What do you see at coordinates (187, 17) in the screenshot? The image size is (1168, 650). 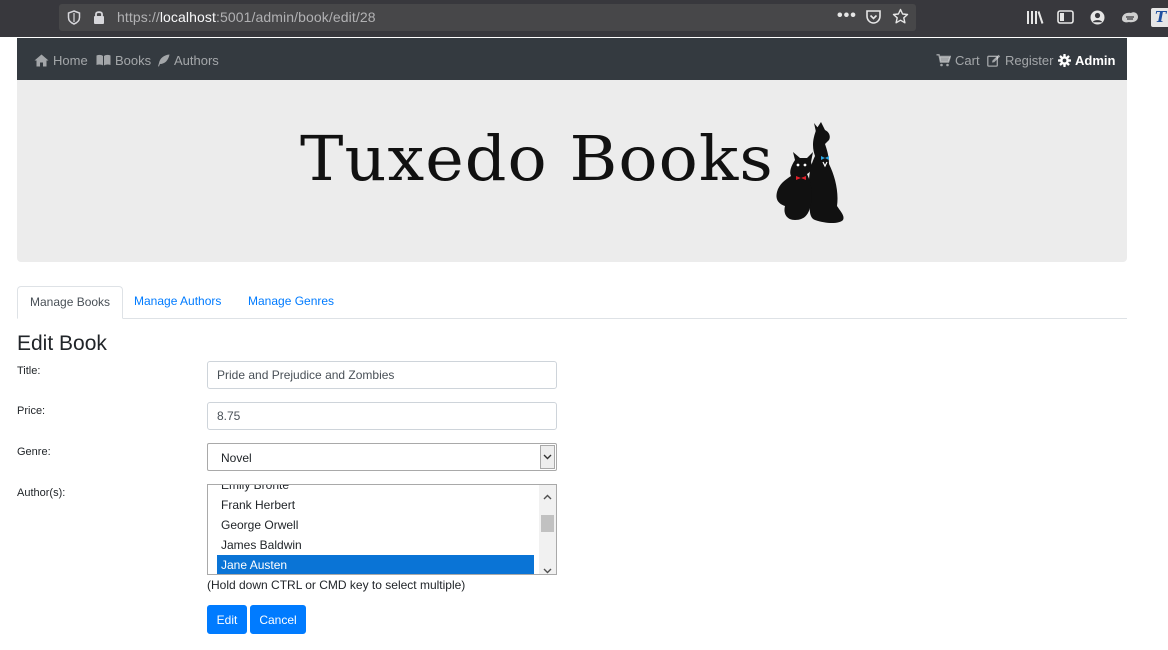 I see `url-host: localhost` at bounding box center [187, 17].